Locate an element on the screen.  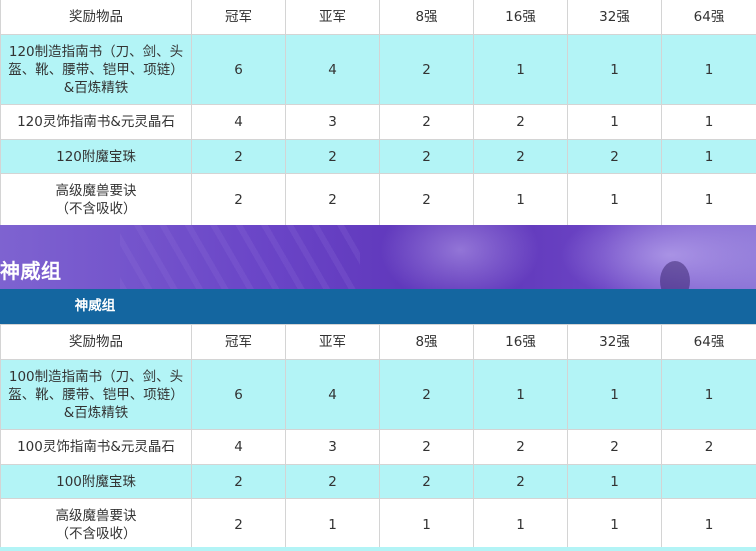
item-name-cell: 120灵饰指南书&元灵晶石 is located at coordinates (96, 122).